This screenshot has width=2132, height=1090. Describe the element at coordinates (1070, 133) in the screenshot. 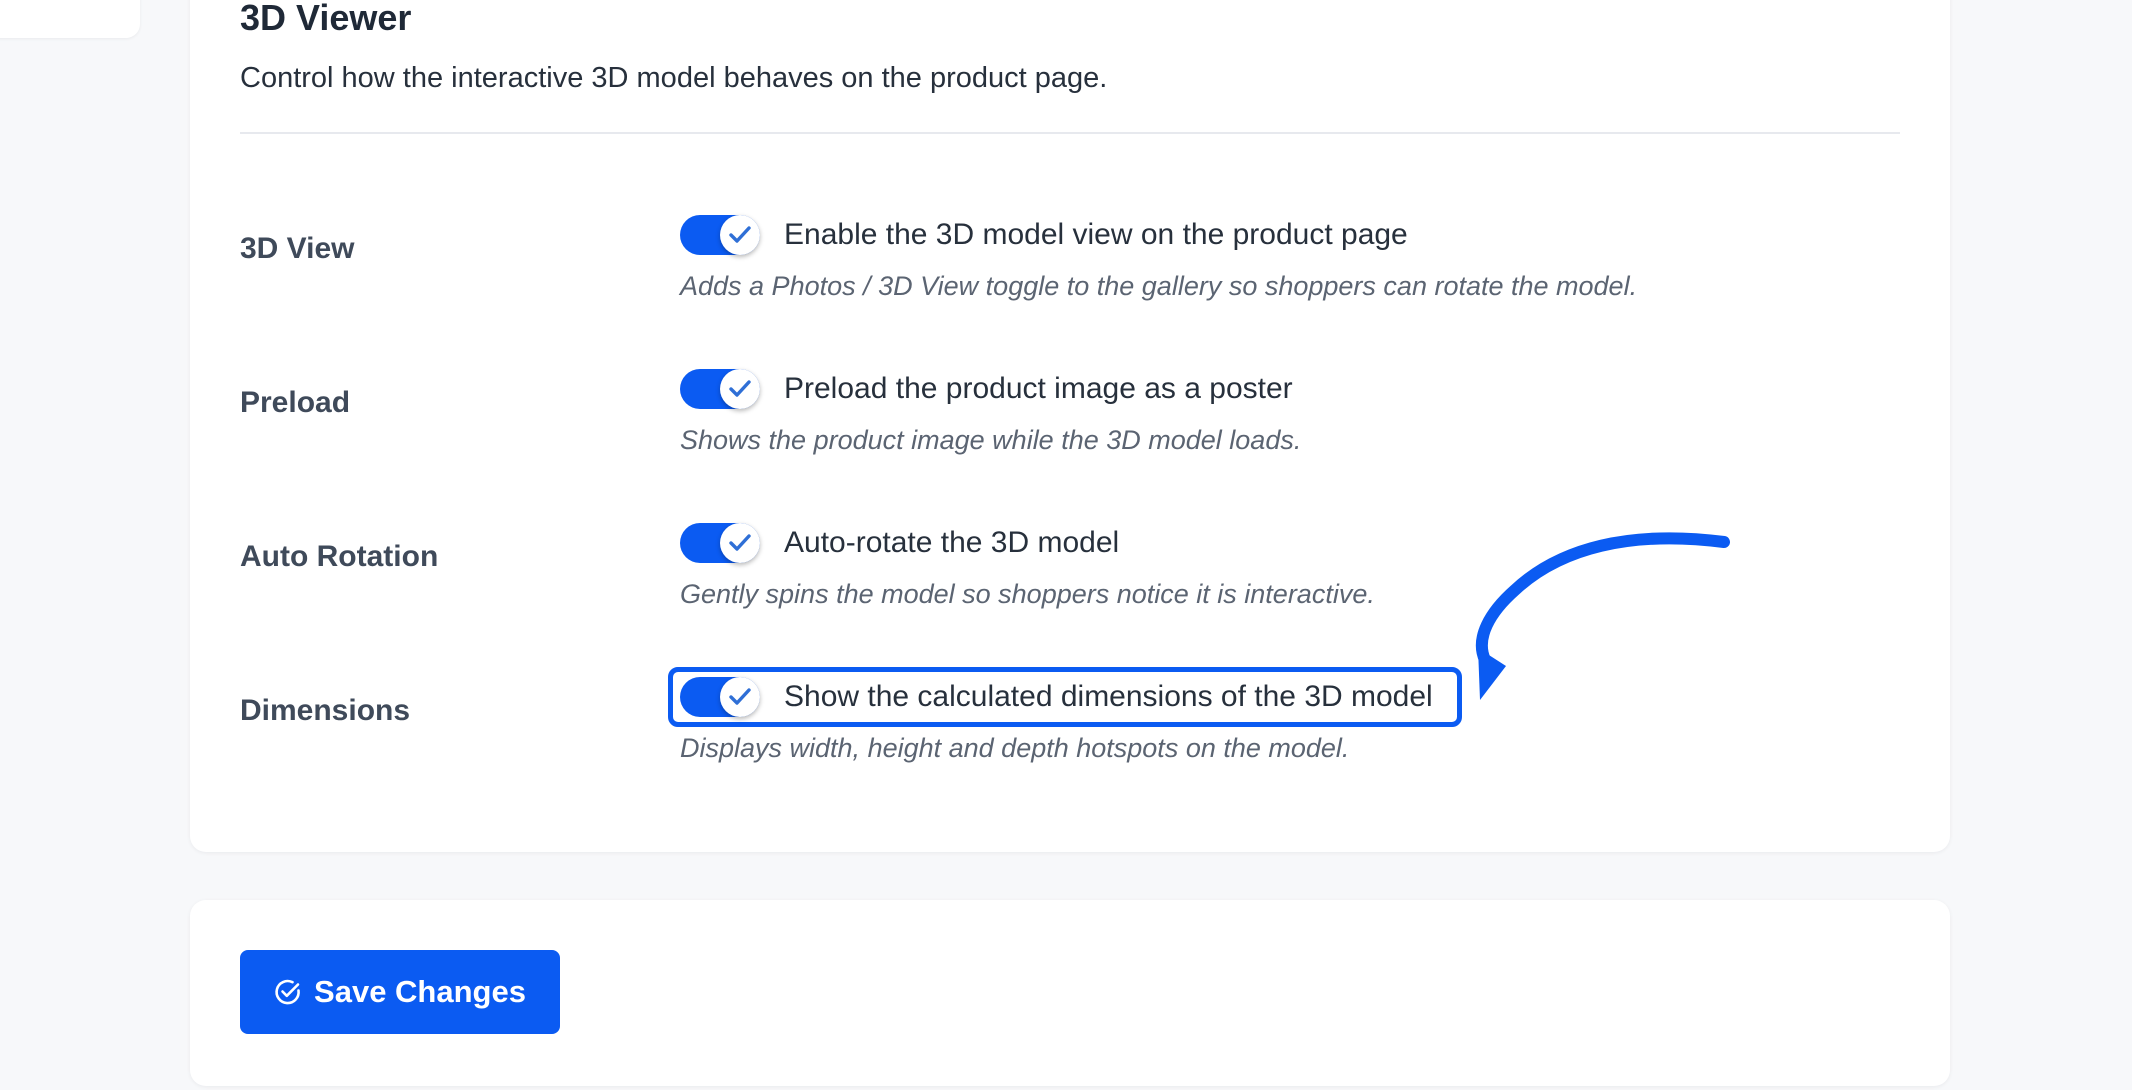

I see `section-divider` at that location.